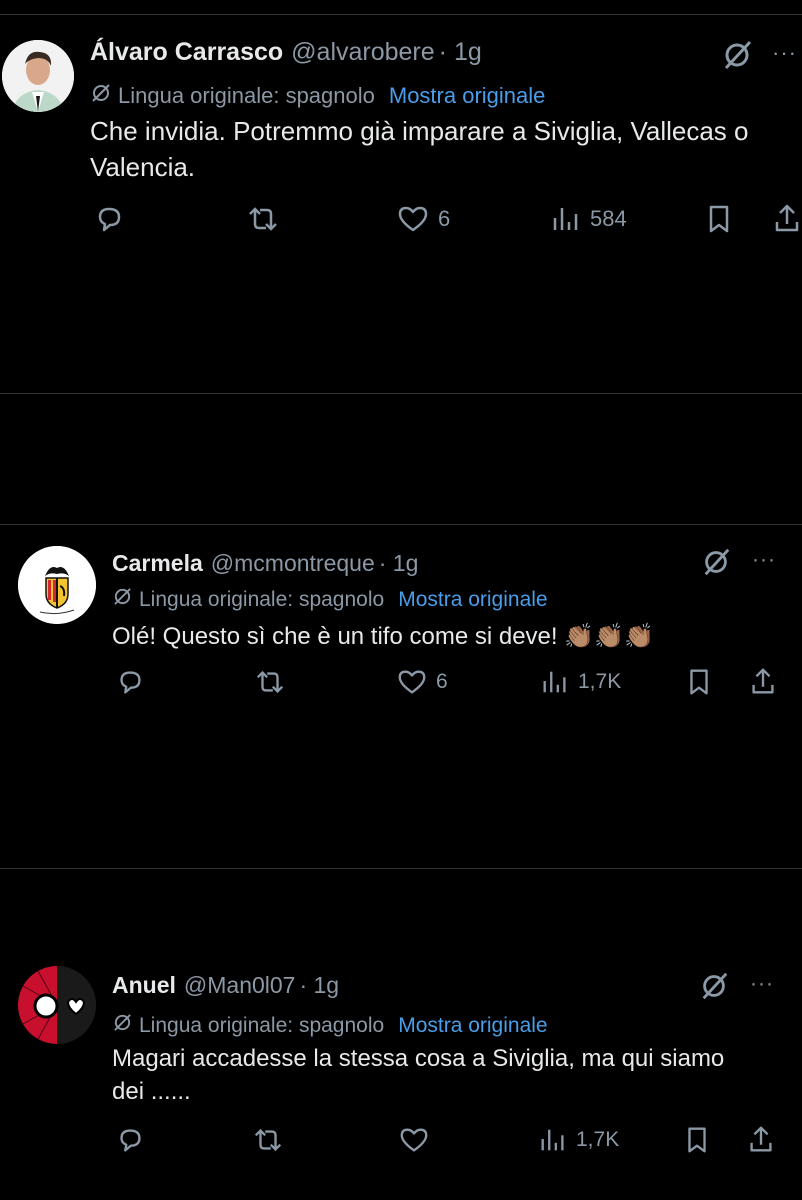 The image size is (802, 1200). What do you see at coordinates (588, 219) in the screenshot?
I see `views-button: 584` at bounding box center [588, 219].